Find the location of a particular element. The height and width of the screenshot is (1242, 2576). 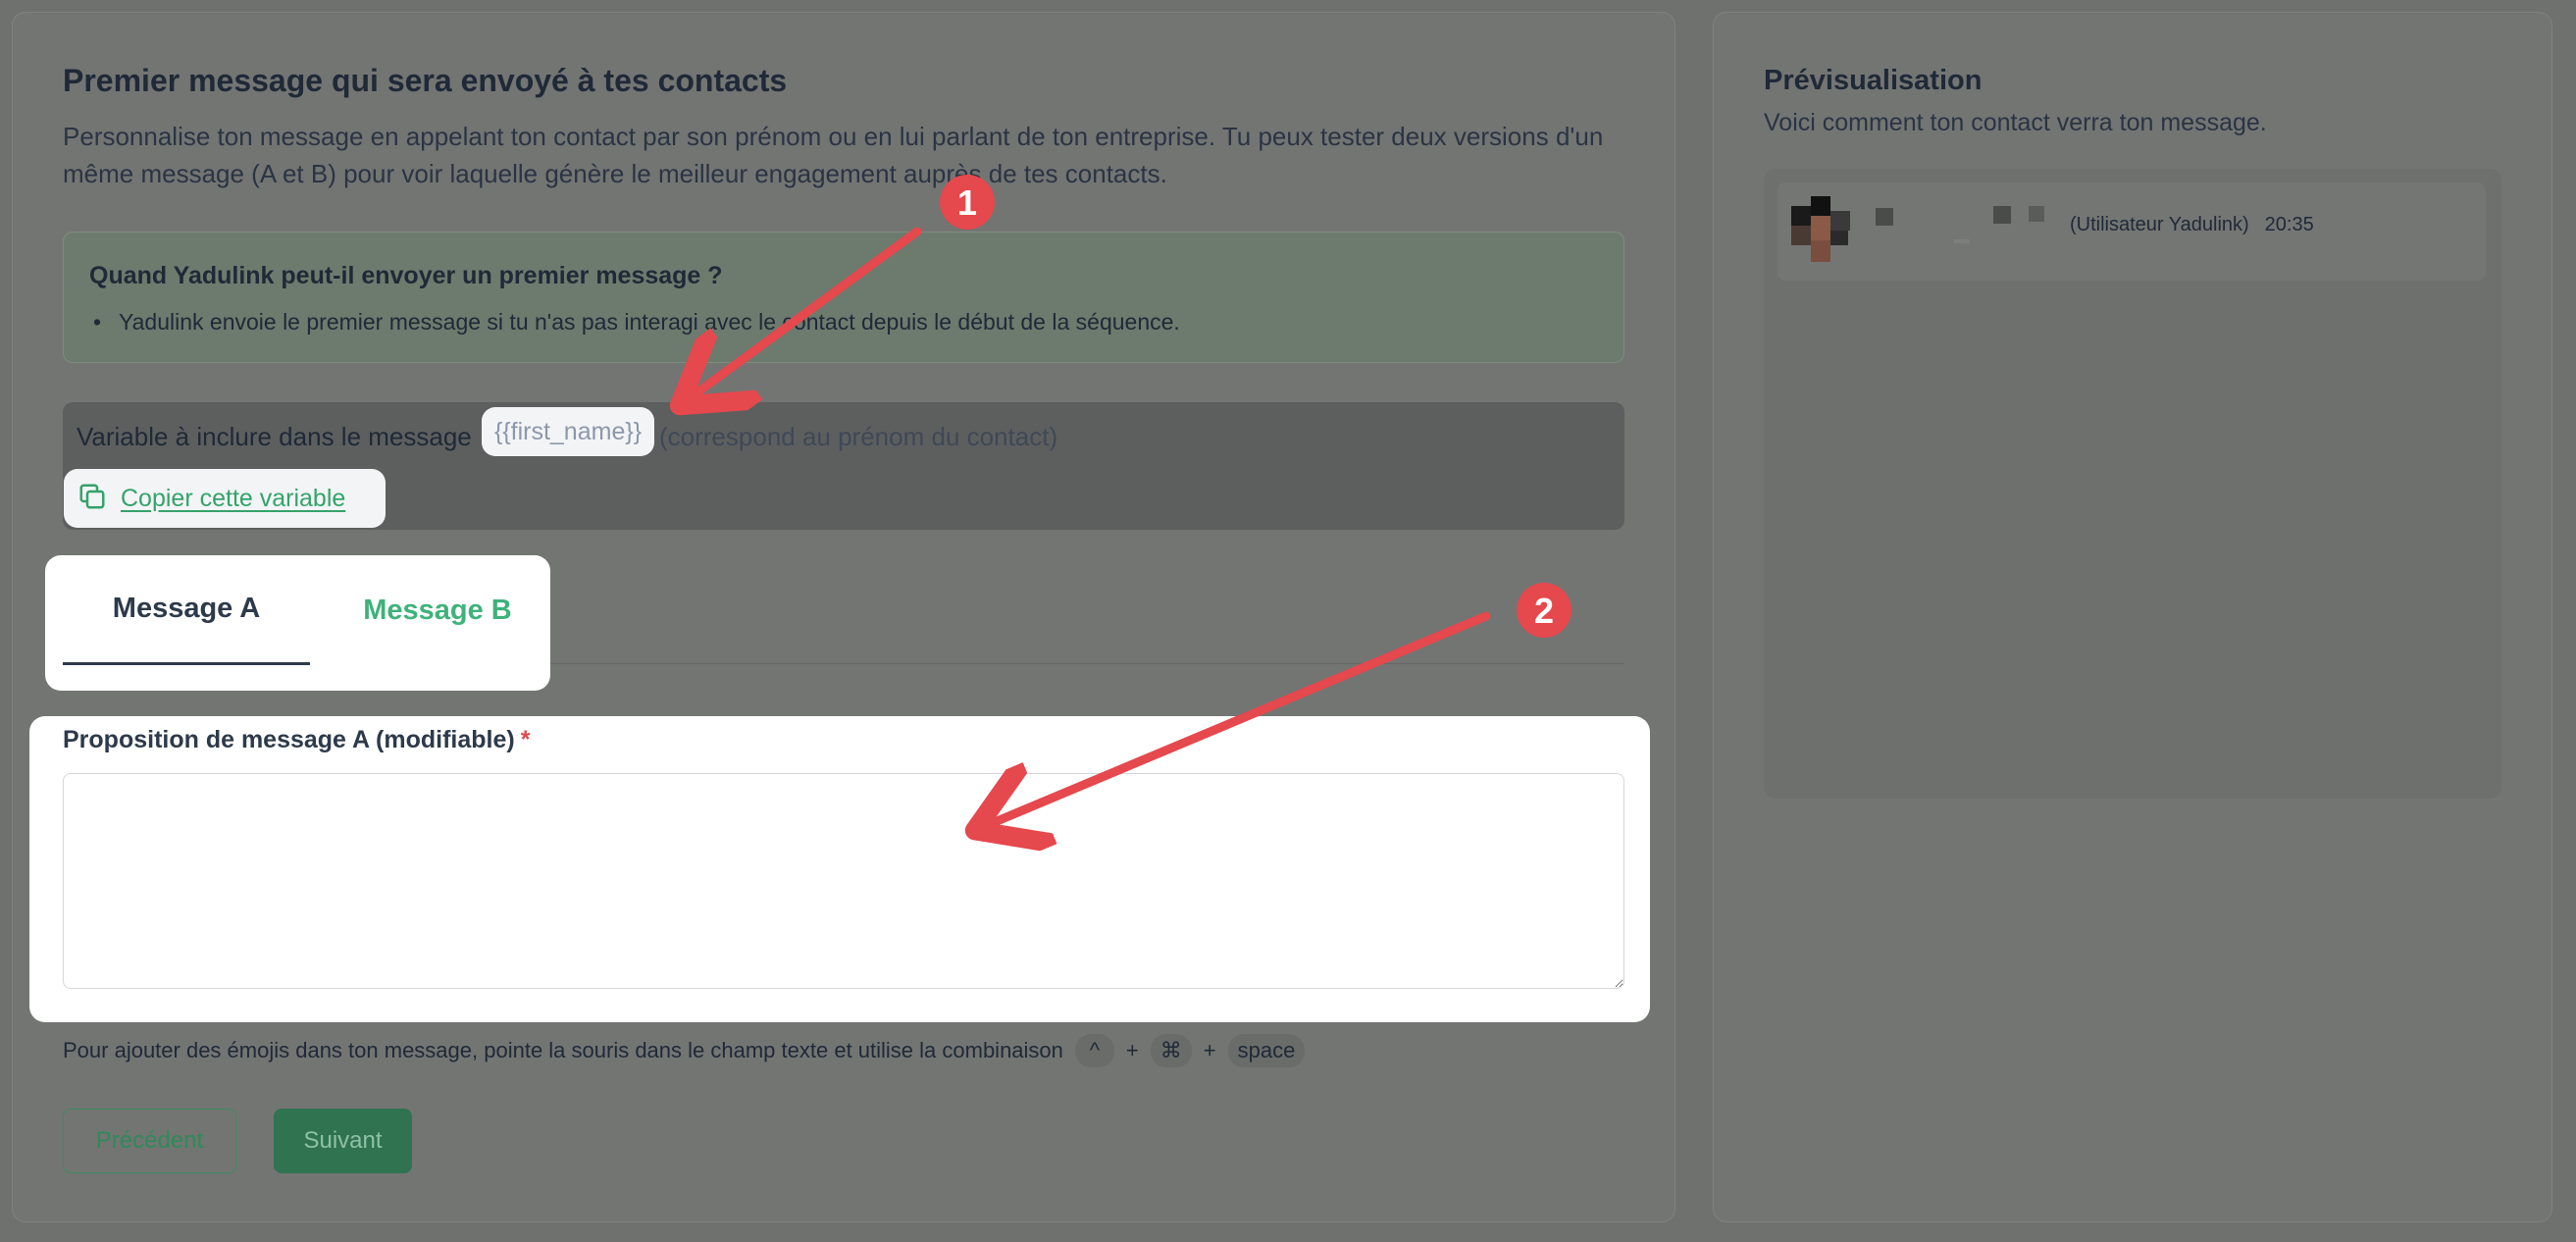

copy-icon is located at coordinates (92, 499).